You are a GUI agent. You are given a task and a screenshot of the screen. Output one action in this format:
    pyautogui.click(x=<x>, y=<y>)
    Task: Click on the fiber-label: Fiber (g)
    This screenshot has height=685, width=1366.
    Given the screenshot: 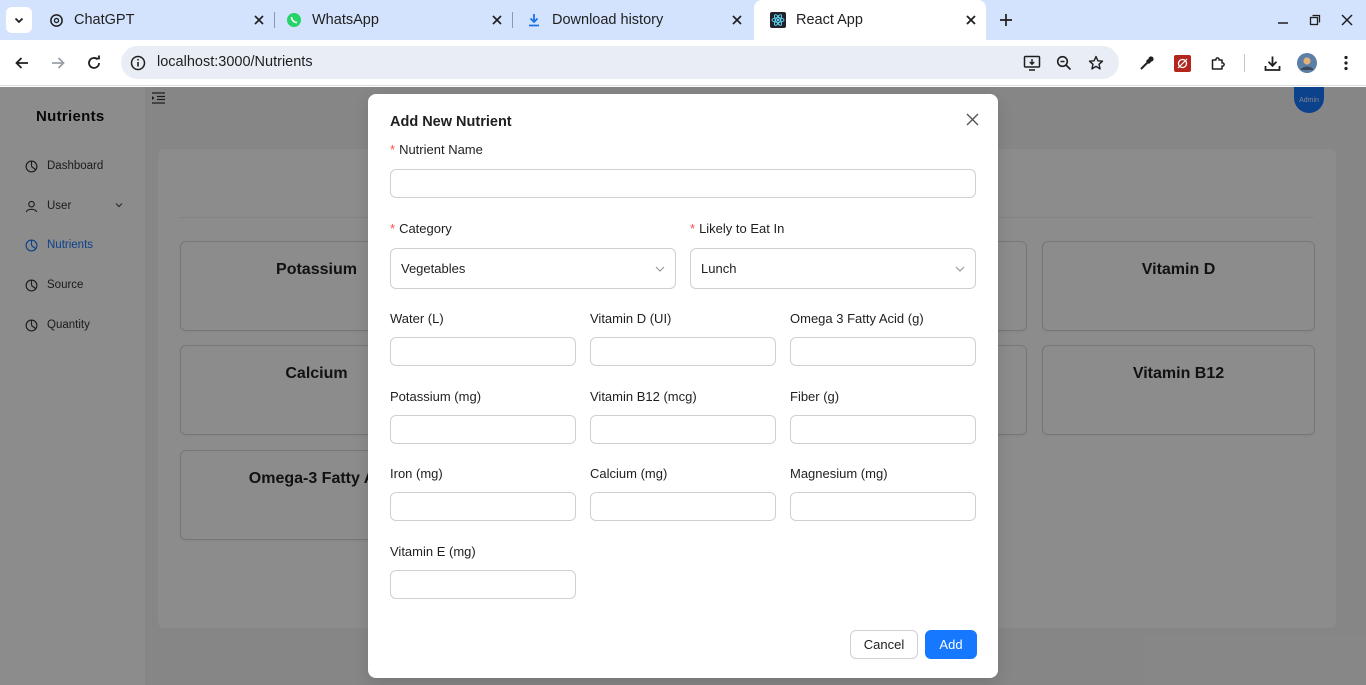 What is the action you would take?
    pyautogui.click(x=815, y=396)
    